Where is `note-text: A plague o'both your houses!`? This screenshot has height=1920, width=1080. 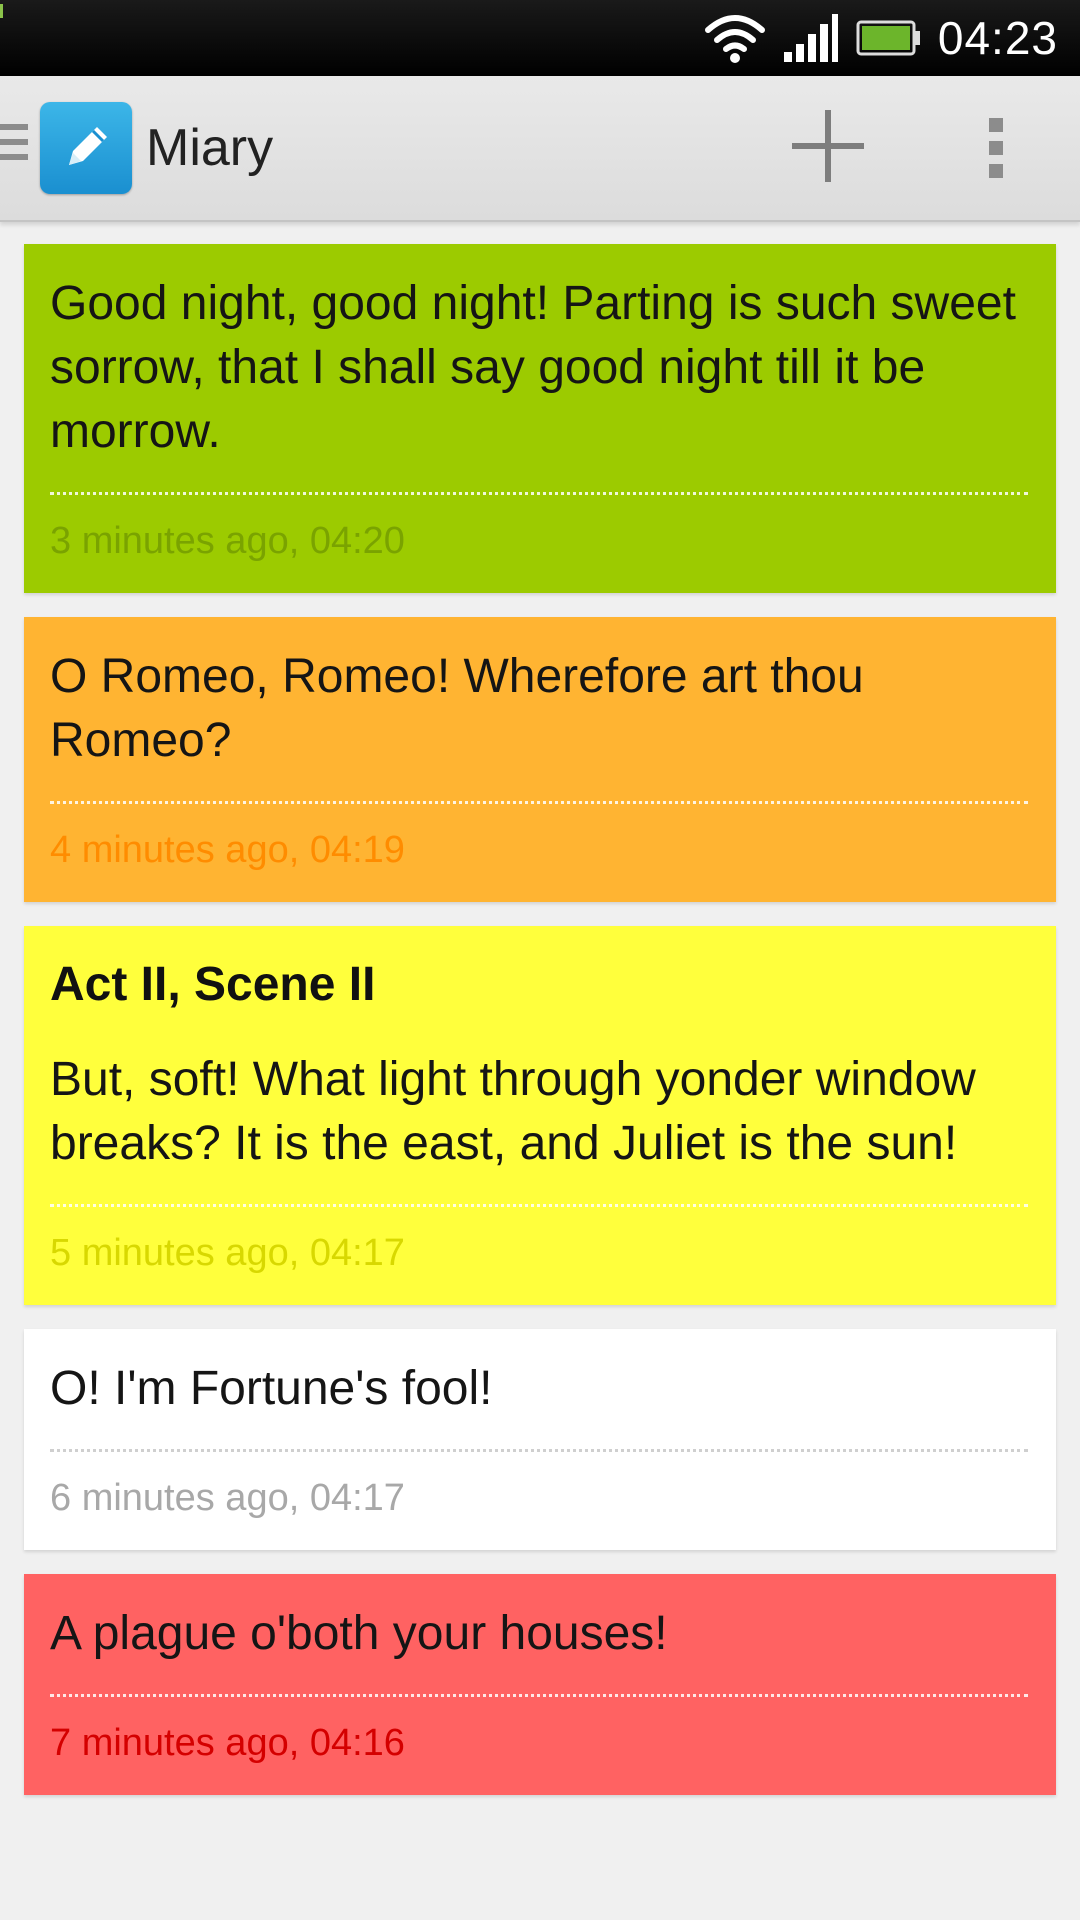
note-text: A plague o'both your houses! is located at coordinates (359, 1633).